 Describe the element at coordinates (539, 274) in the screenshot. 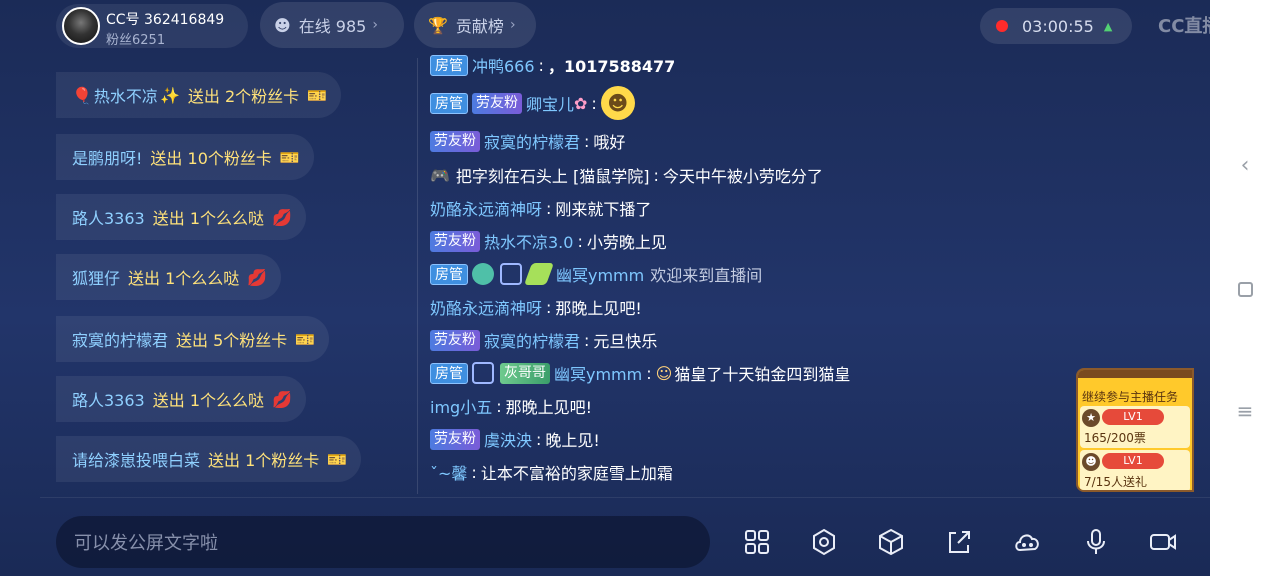

I see `pen-icon` at that location.